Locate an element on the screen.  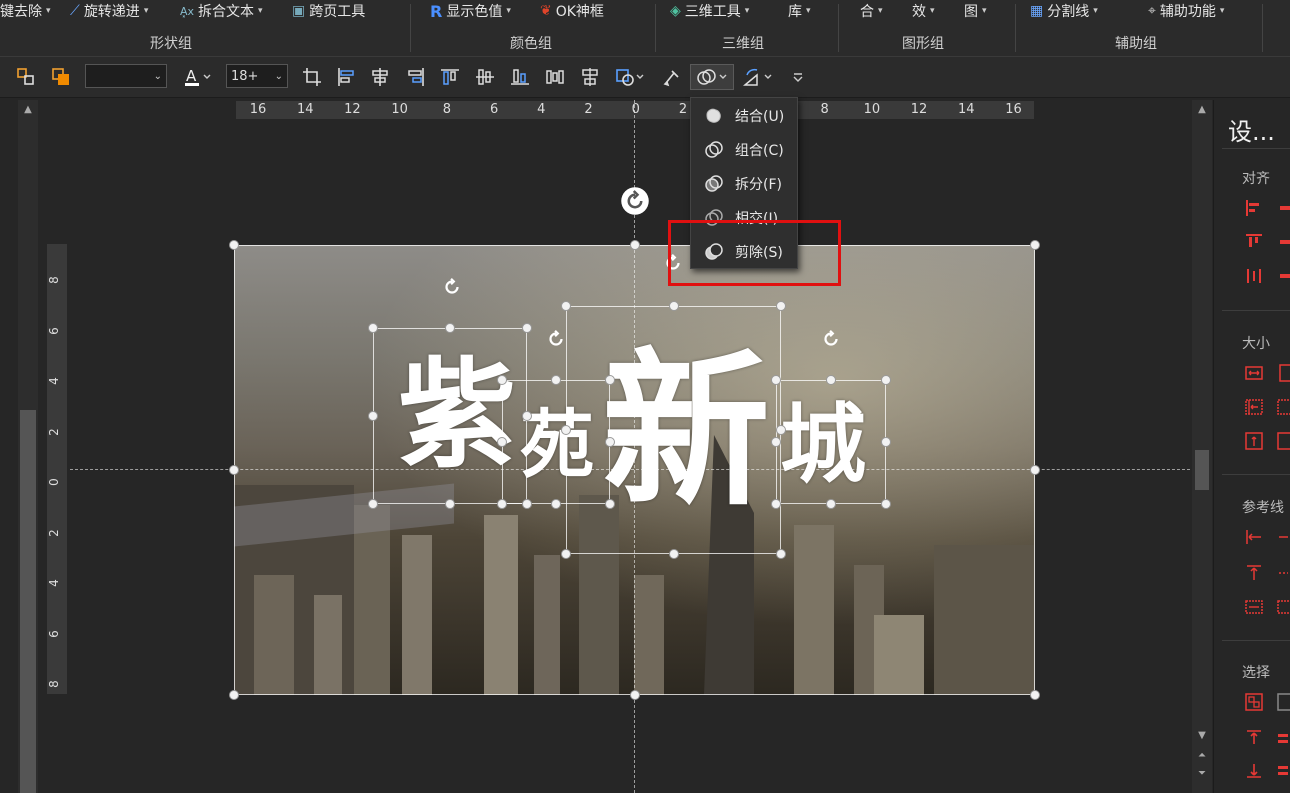
font-size-select: 18+ ⌄ is located at coordinates (257, 76).